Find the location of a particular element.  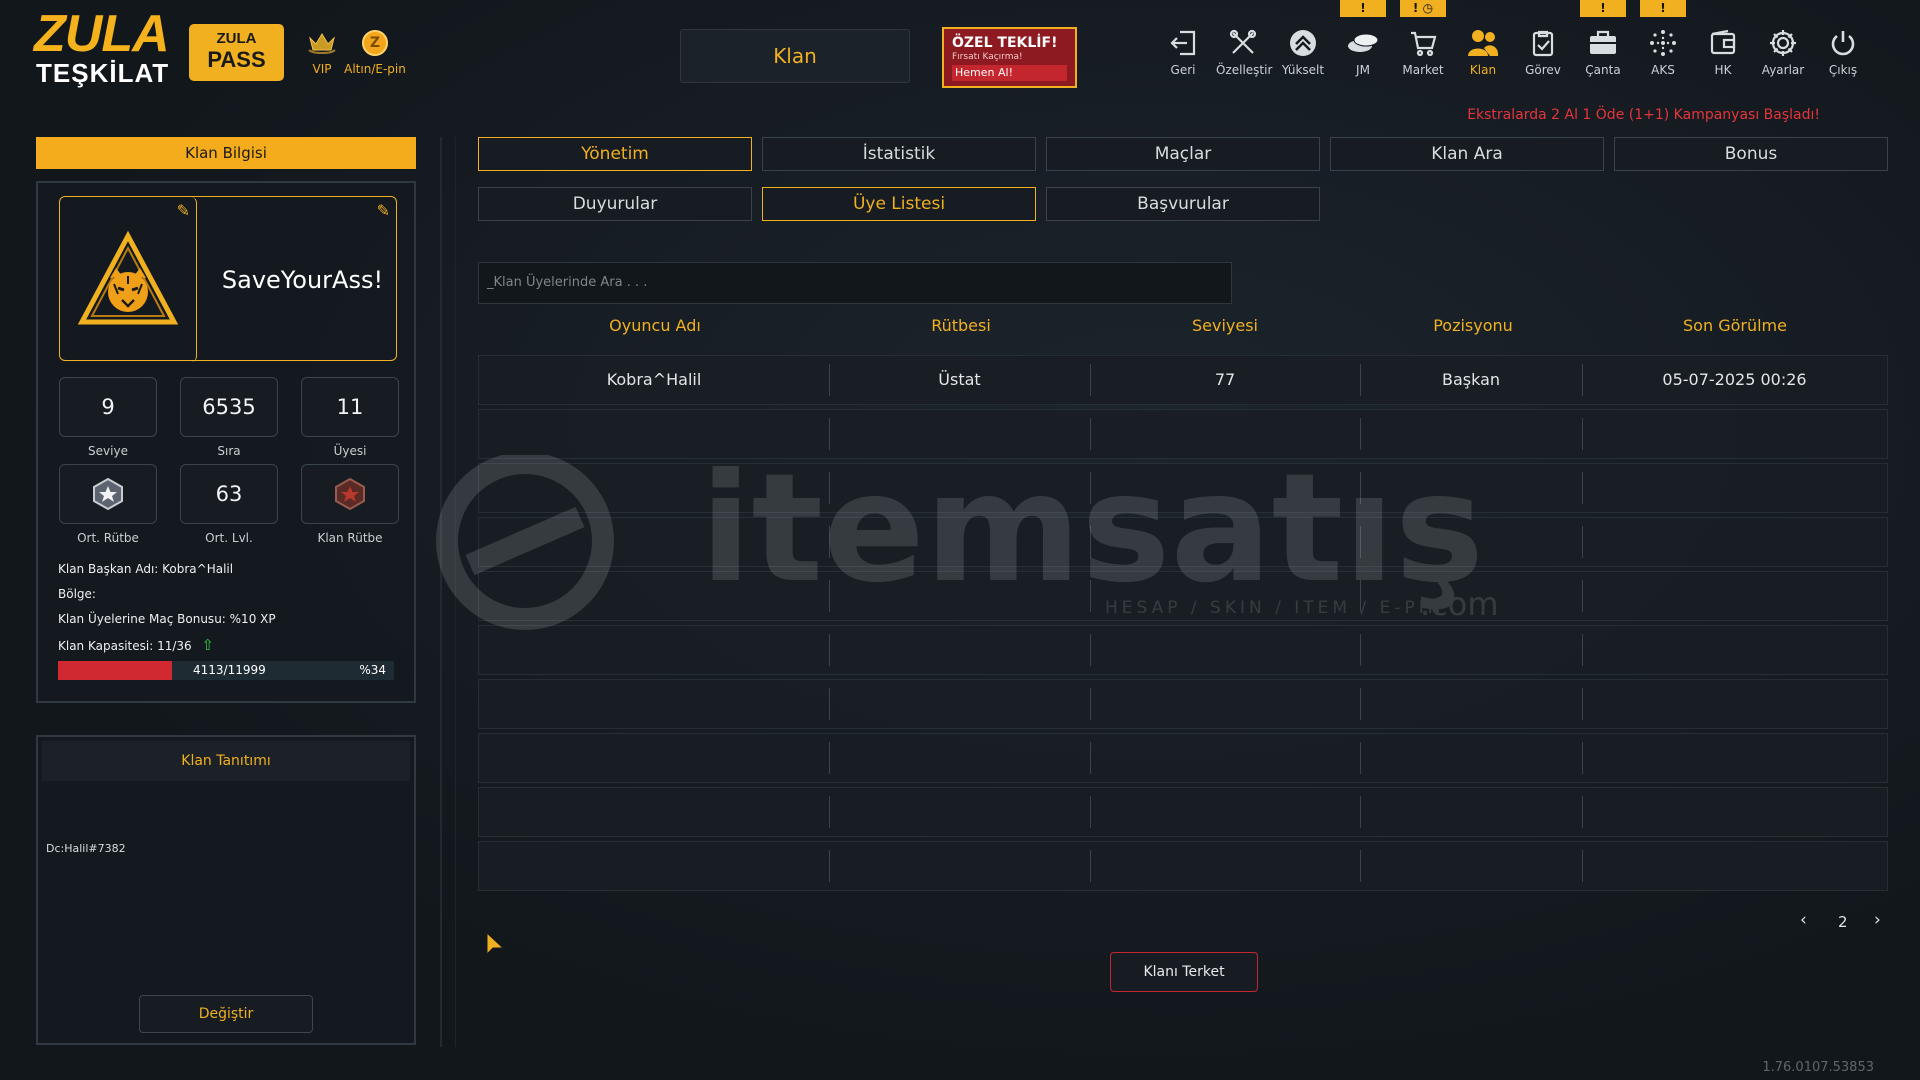

nav-customize: Özelleştir is located at coordinates (1244, 51).